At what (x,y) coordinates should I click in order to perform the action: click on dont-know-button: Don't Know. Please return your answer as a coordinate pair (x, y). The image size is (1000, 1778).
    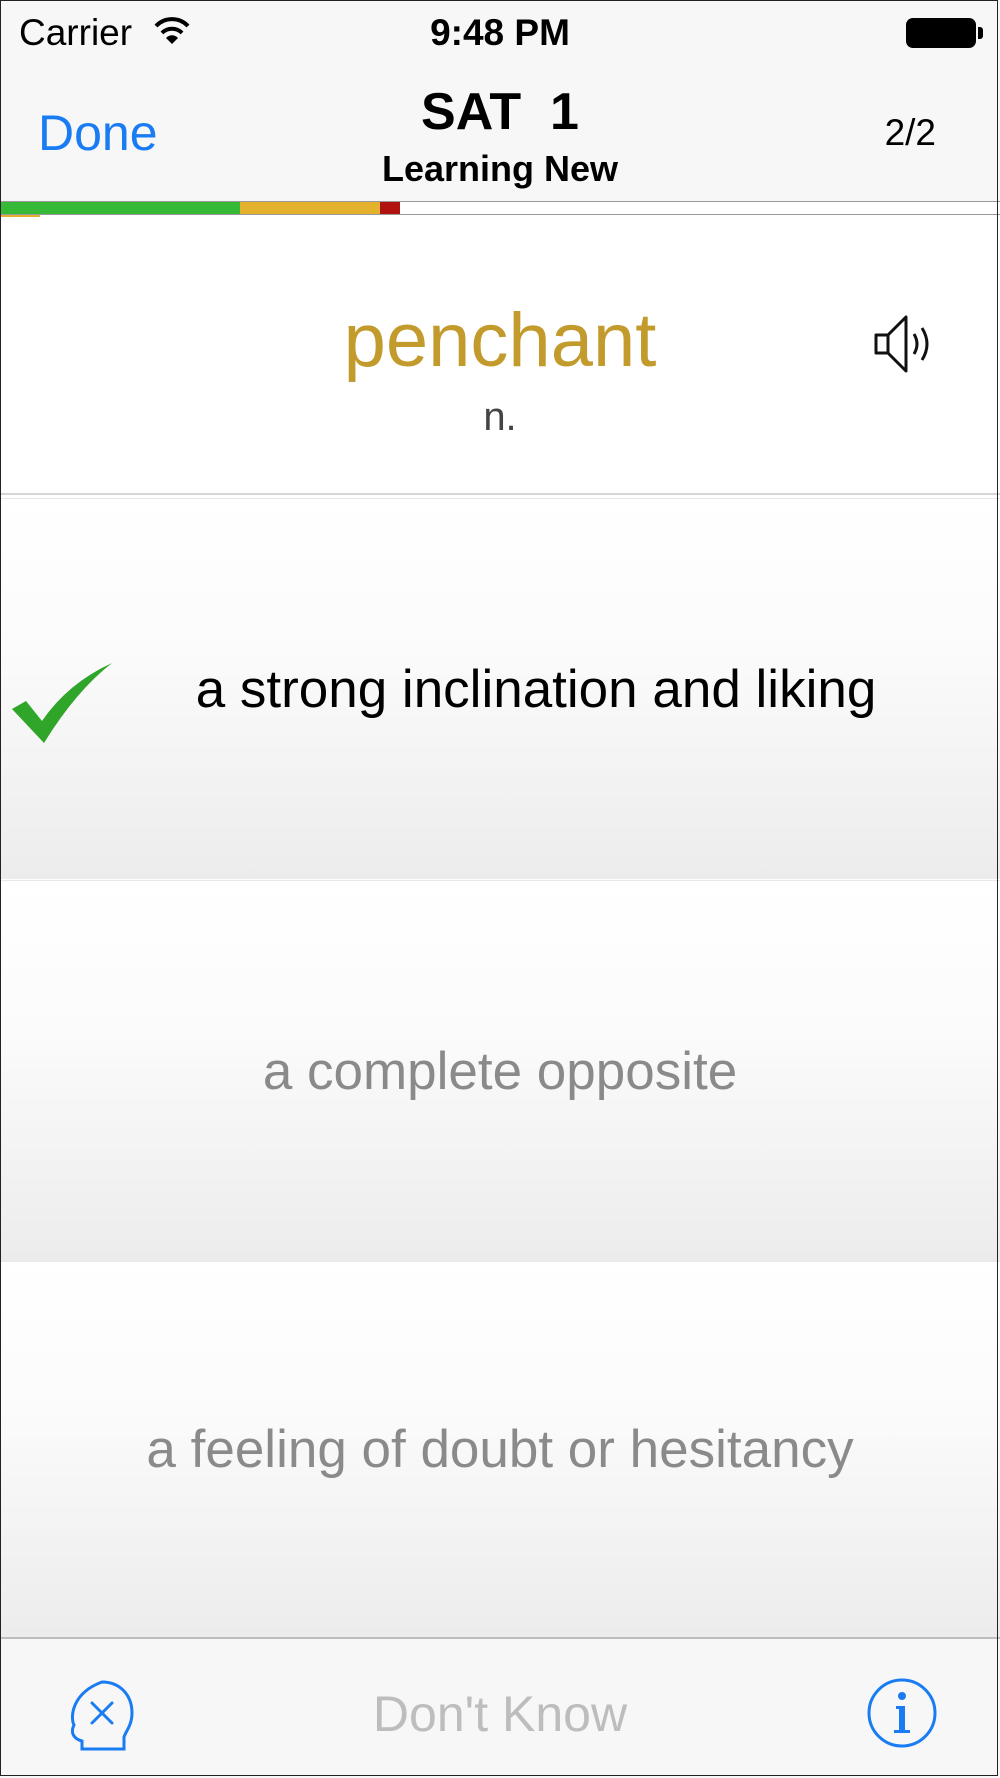
    Looking at the image, I should click on (500, 1714).